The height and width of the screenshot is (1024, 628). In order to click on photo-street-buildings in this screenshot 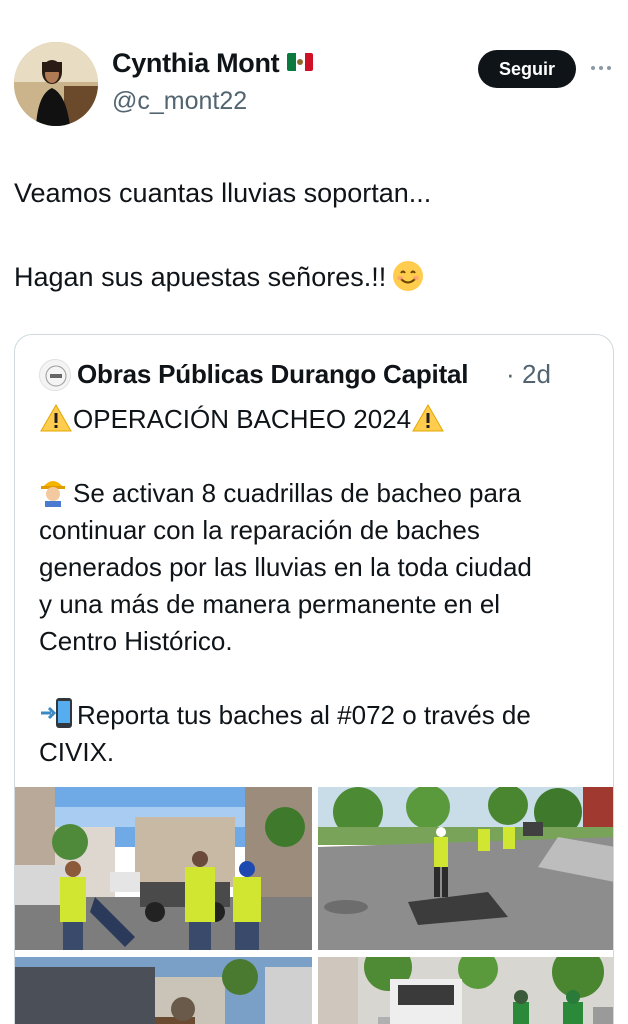, I will do `click(163, 990)`.